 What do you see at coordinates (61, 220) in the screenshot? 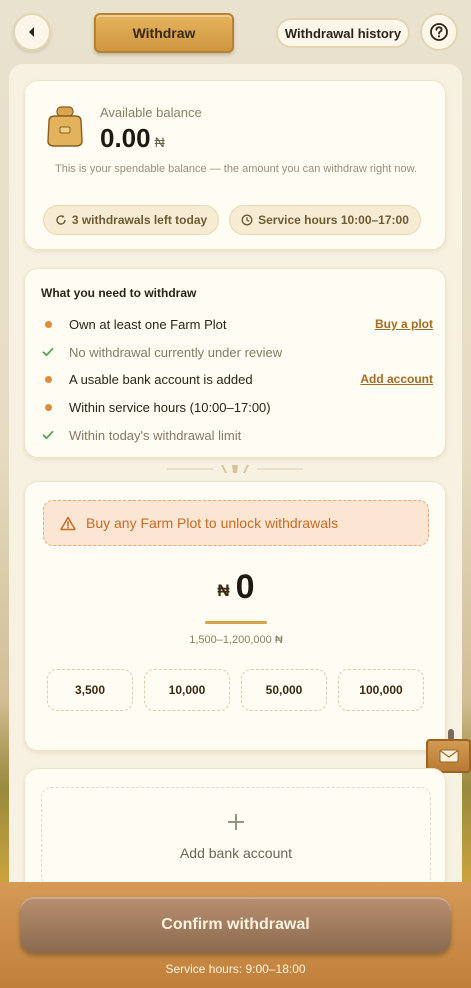
I see `refresh-icon` at bounding box center [61, 220].